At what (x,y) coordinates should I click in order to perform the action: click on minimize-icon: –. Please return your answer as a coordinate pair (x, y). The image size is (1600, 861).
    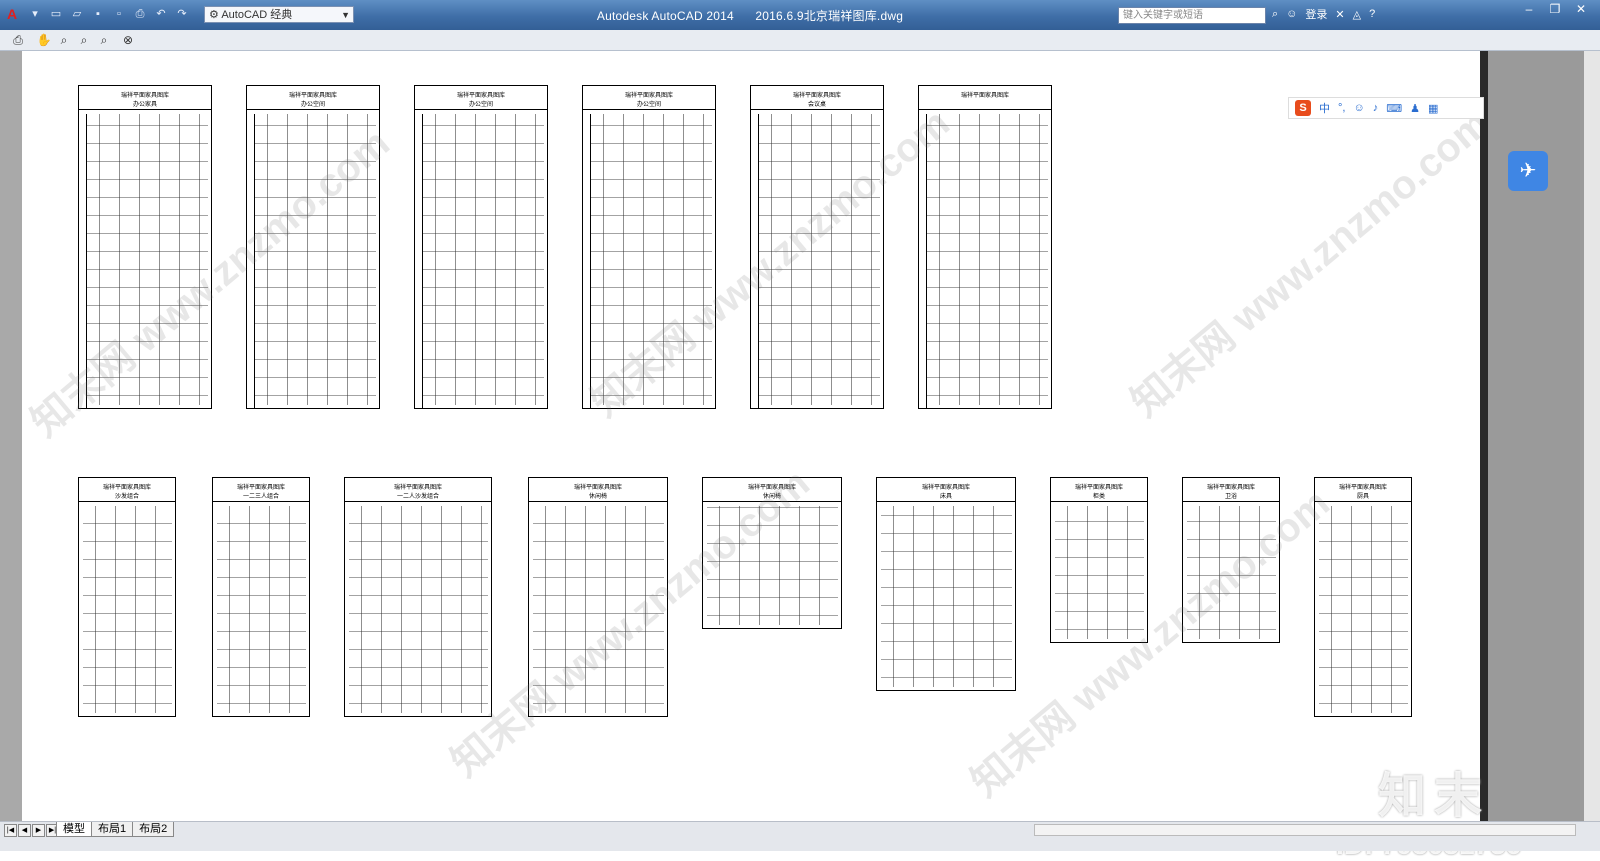
    Looking at the image, I should click on (1529, 9).